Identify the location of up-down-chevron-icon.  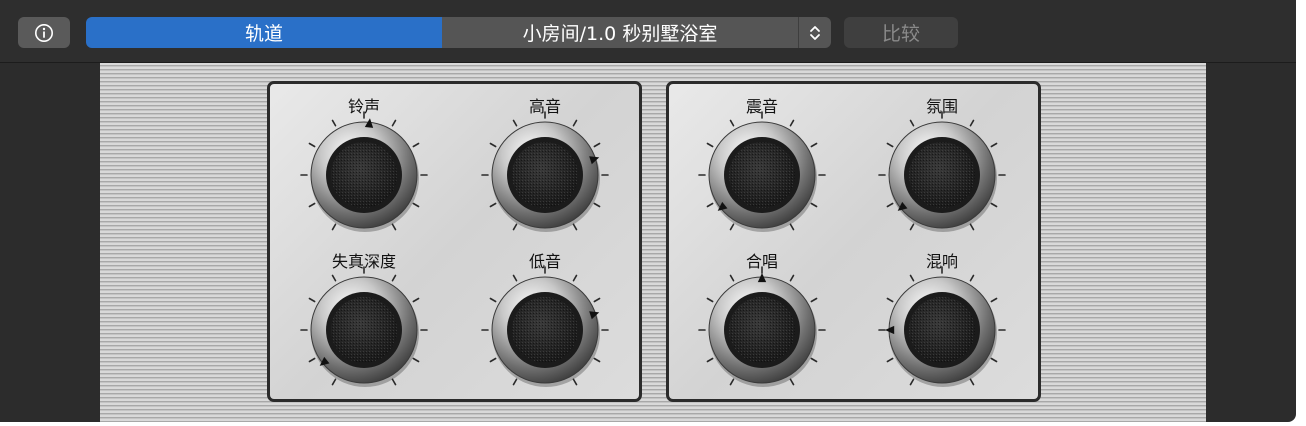
(815, 32).